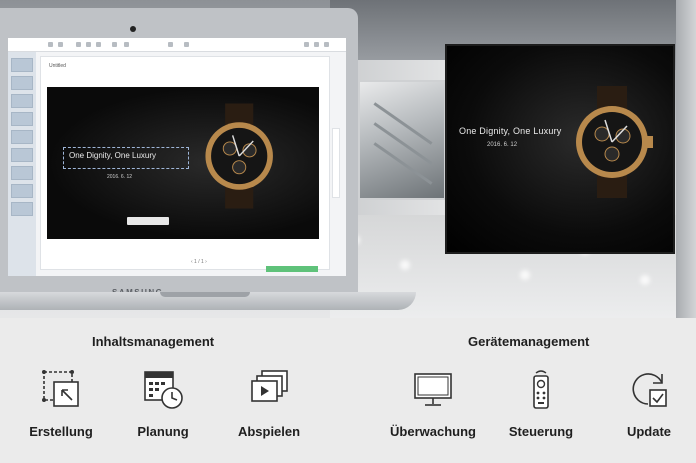 Image resolution: width=696 pixels, height=463 pixels. What do you see at coordinates (60, 388) in the screenshot?
I see `create-icon` at bounding box center [60, 388].